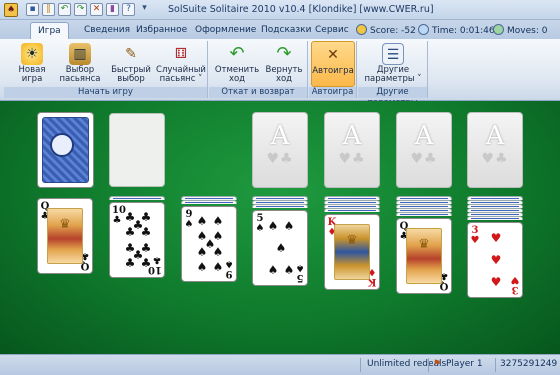 The width and height of the screenshot is (560, 375). What do you see at coordinates (225, 30) in the screenshot?
I see `tab-appearance: Оформление` at bounding box center [225, 30].